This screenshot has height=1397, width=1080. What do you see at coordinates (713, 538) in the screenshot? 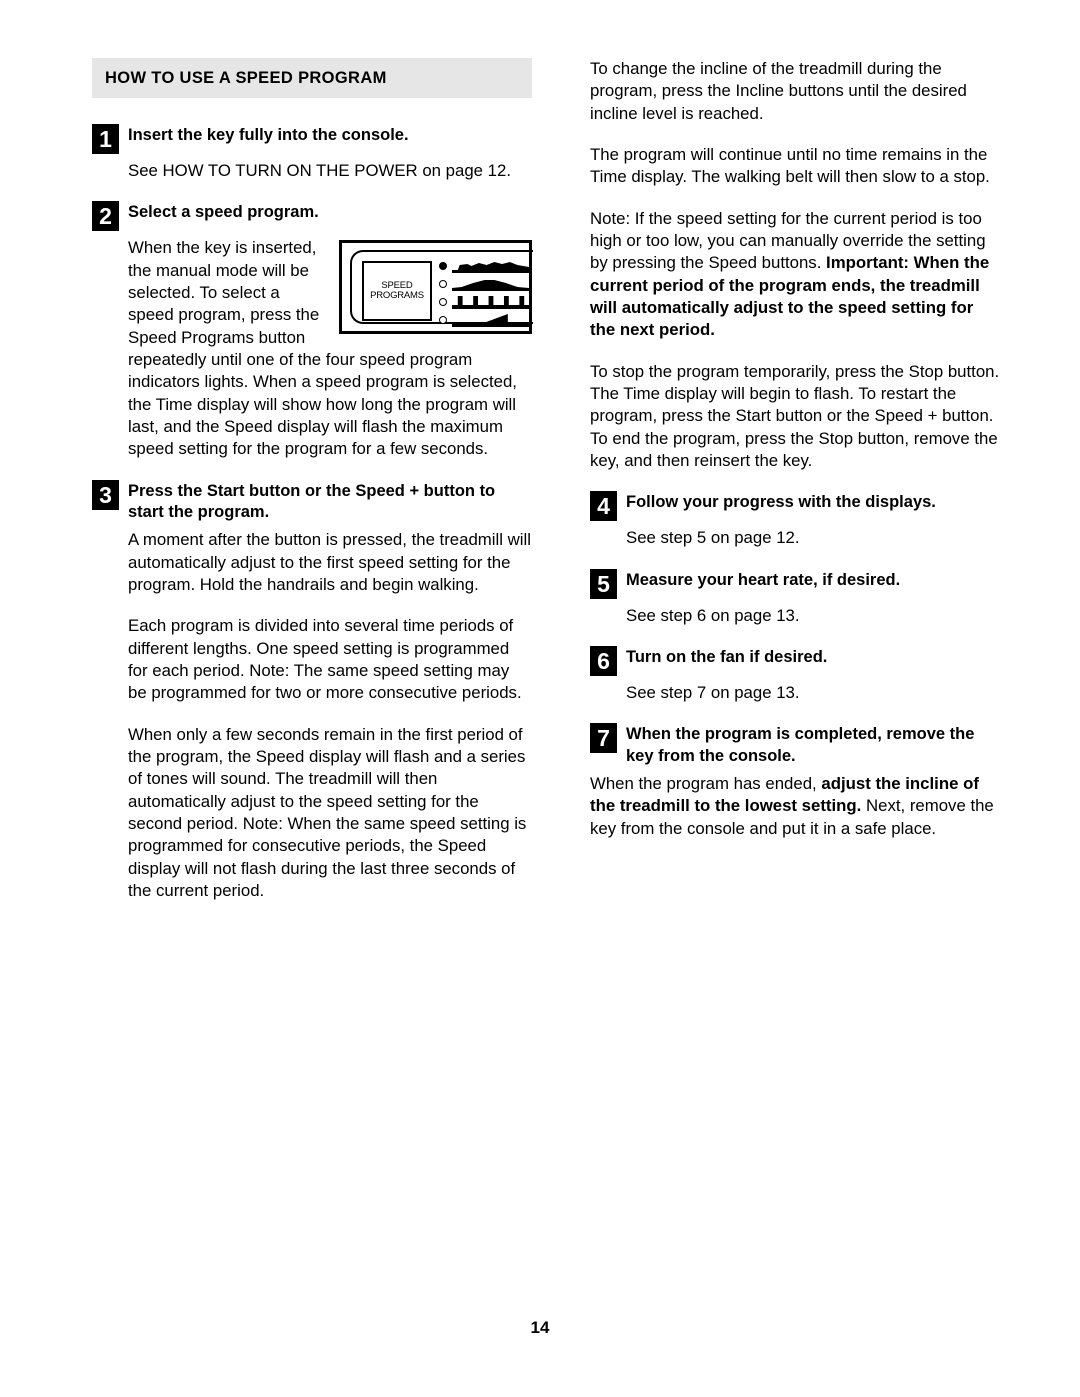
I see `step-4-body: See step 5 on page 12.` at bounding box center [713, 538].